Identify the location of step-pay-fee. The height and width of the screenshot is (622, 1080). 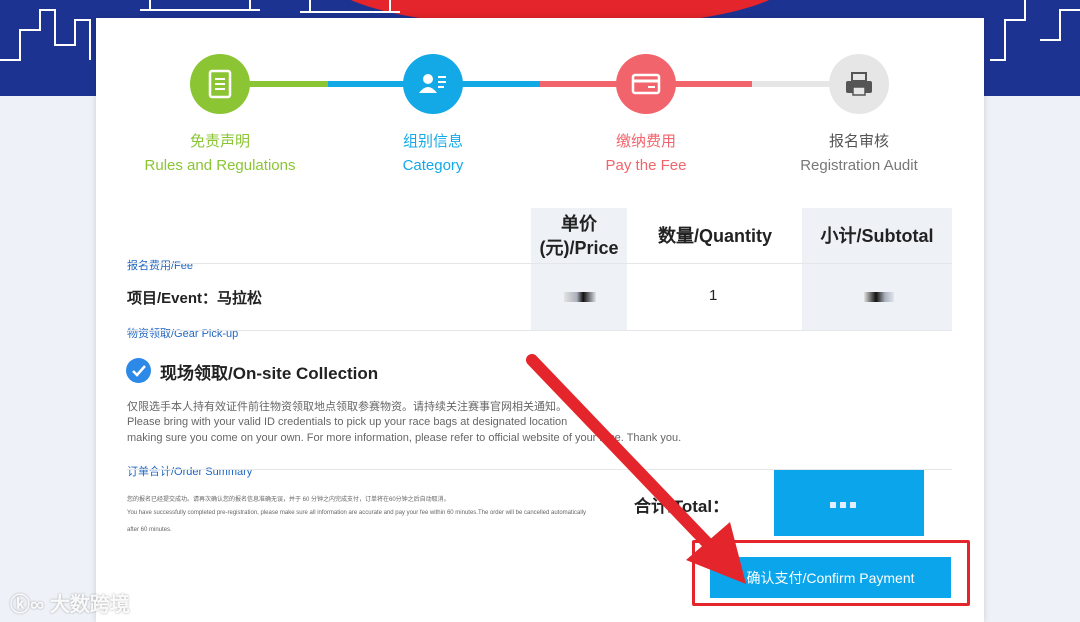
(646, 84).